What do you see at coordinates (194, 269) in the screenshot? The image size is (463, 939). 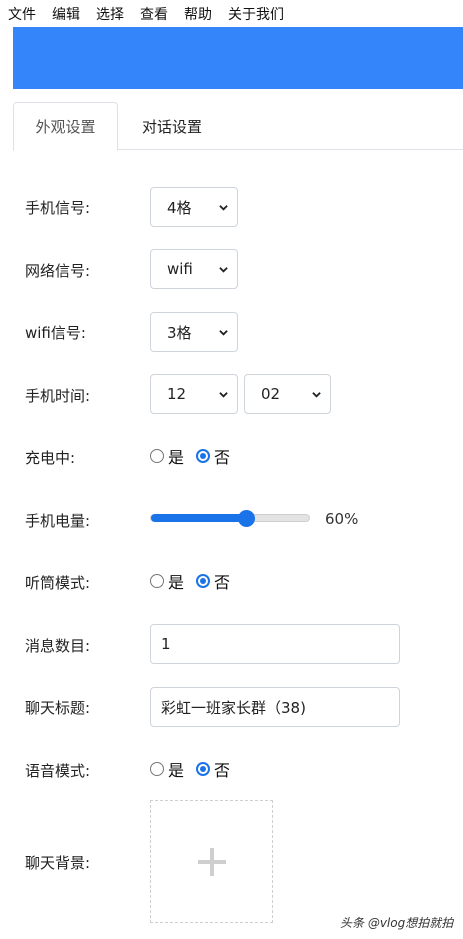 I see `network-select: wifi` at bounding box center [194, 269].